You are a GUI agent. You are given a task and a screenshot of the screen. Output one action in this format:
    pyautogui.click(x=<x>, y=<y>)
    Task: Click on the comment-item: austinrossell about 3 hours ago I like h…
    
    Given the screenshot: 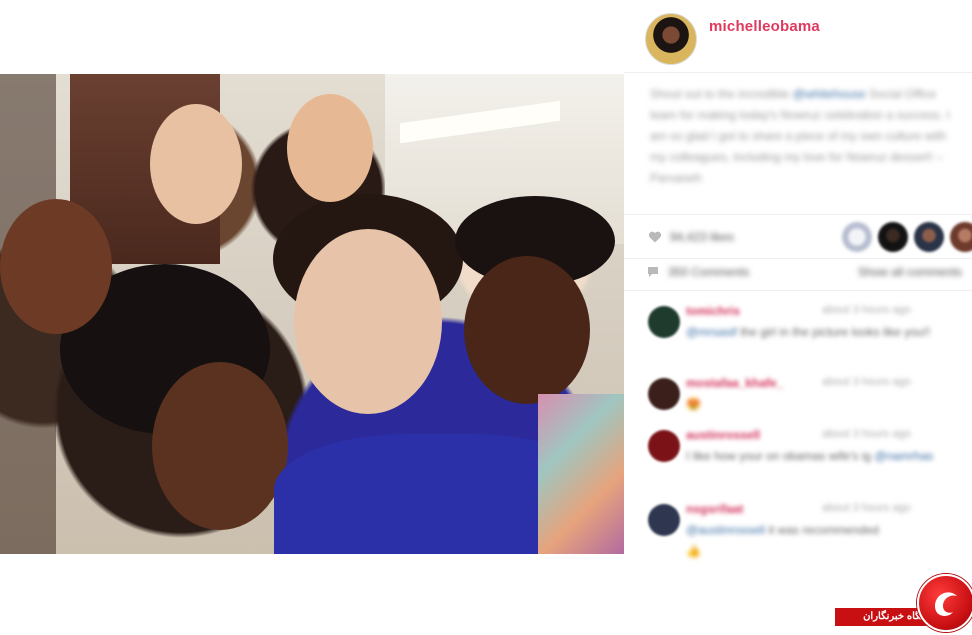 What is the action you would take?
    pyautogui.click(x=798, y=459)
    